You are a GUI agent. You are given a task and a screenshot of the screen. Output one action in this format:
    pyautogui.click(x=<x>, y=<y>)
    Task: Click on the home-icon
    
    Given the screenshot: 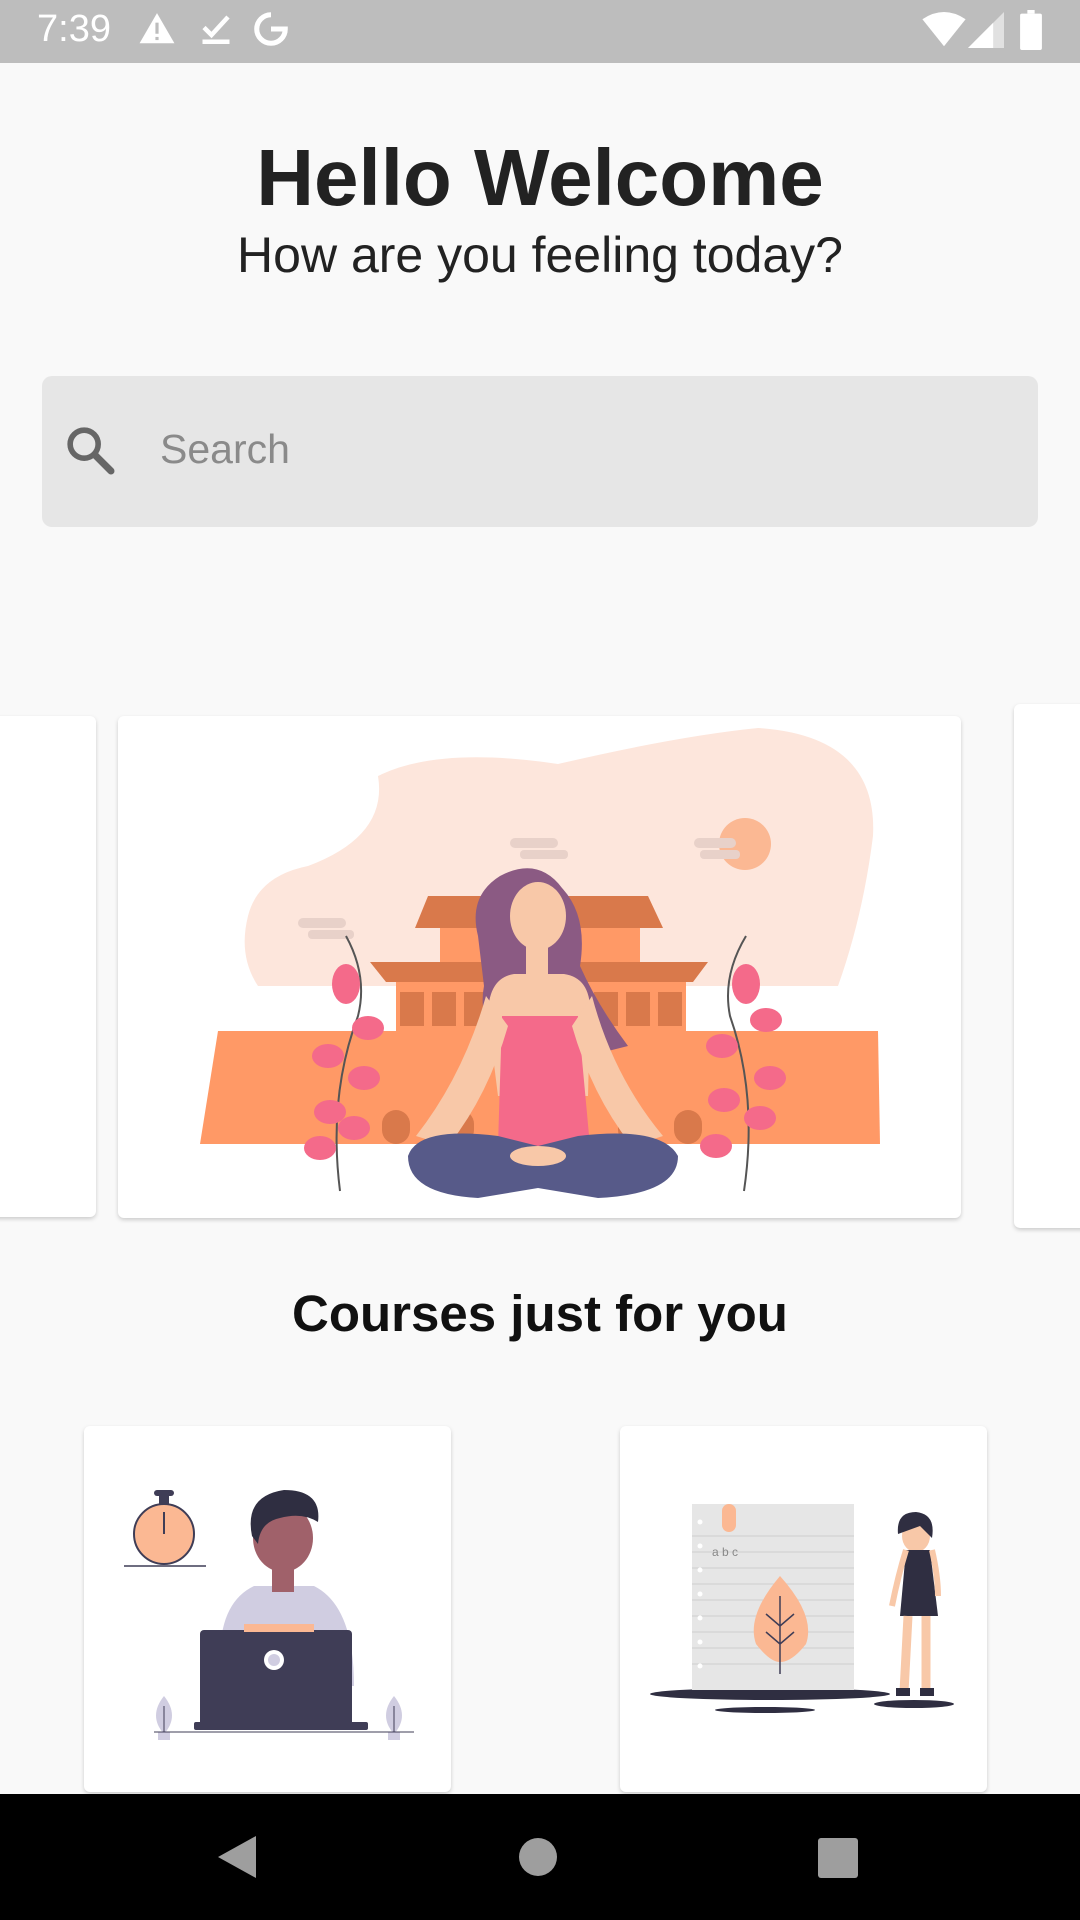 What is the action you would take?
    pyautogui.click(x=538, y=1857)
    